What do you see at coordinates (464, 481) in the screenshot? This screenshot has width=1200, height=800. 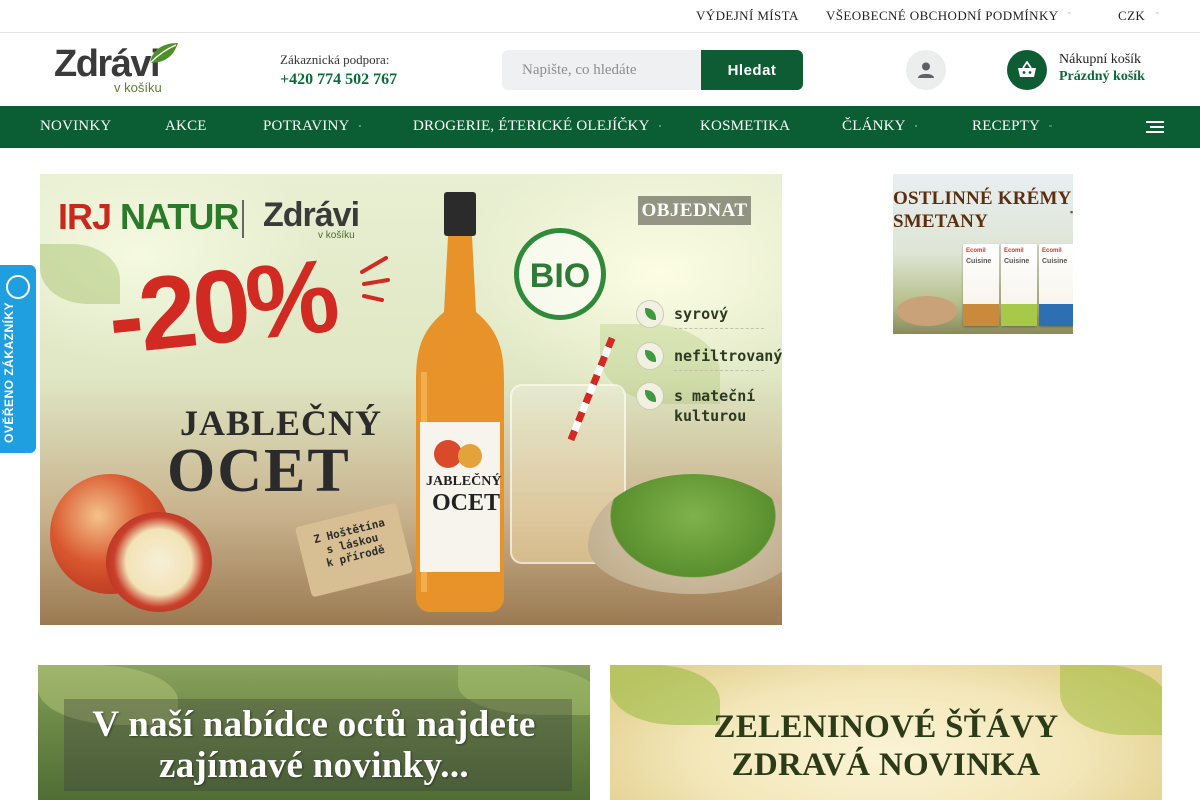 I see `bottle-label-line1: JABLEČNÝ` at bounding box center [464, 481].